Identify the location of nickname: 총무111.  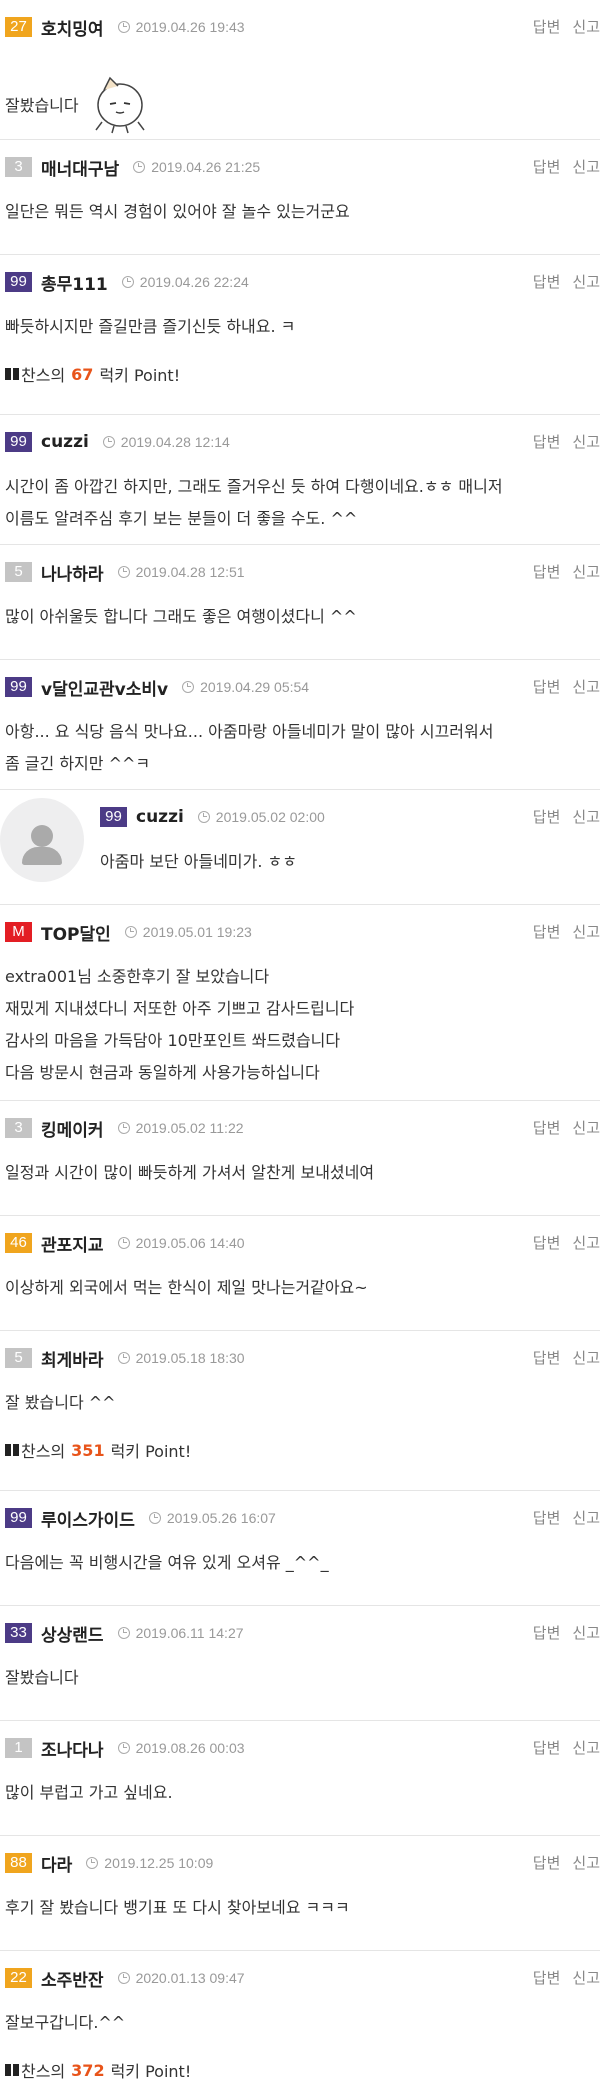
(74, 282).